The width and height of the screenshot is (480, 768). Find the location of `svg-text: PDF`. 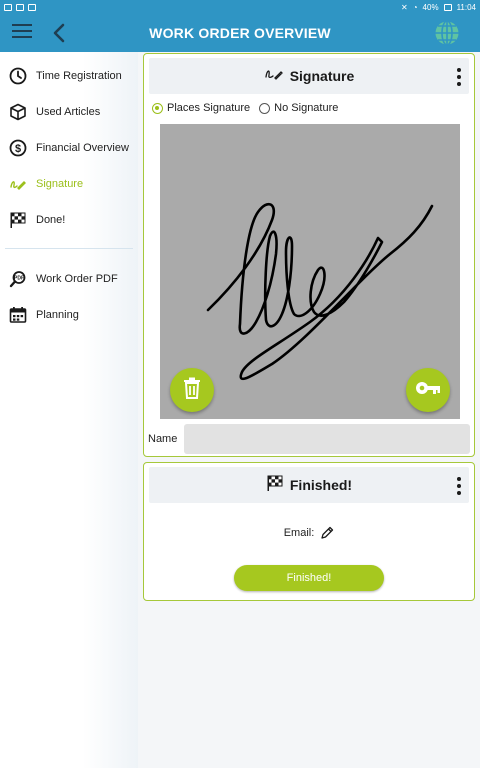

svg-text: PDF is located at coordinates (19, 279).